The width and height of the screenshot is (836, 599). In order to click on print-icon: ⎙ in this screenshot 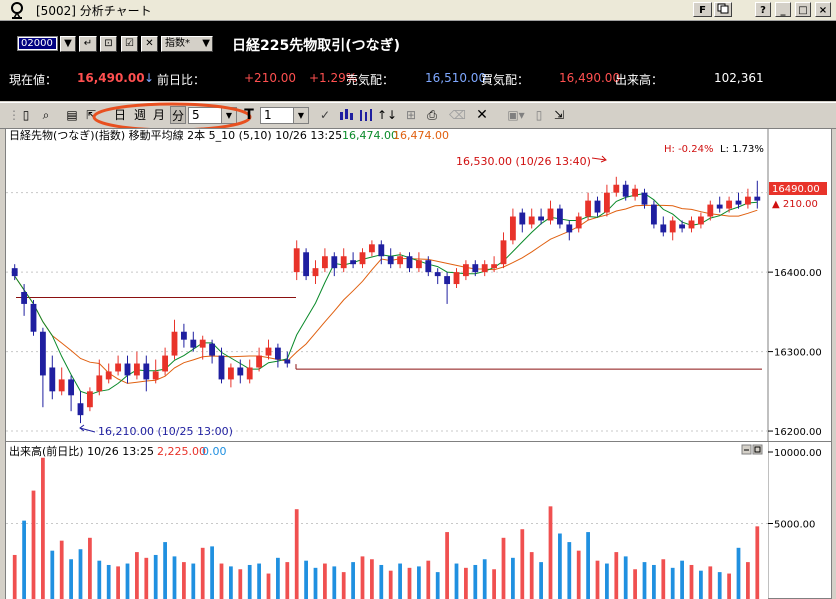, I will do `click(432, 115)`.